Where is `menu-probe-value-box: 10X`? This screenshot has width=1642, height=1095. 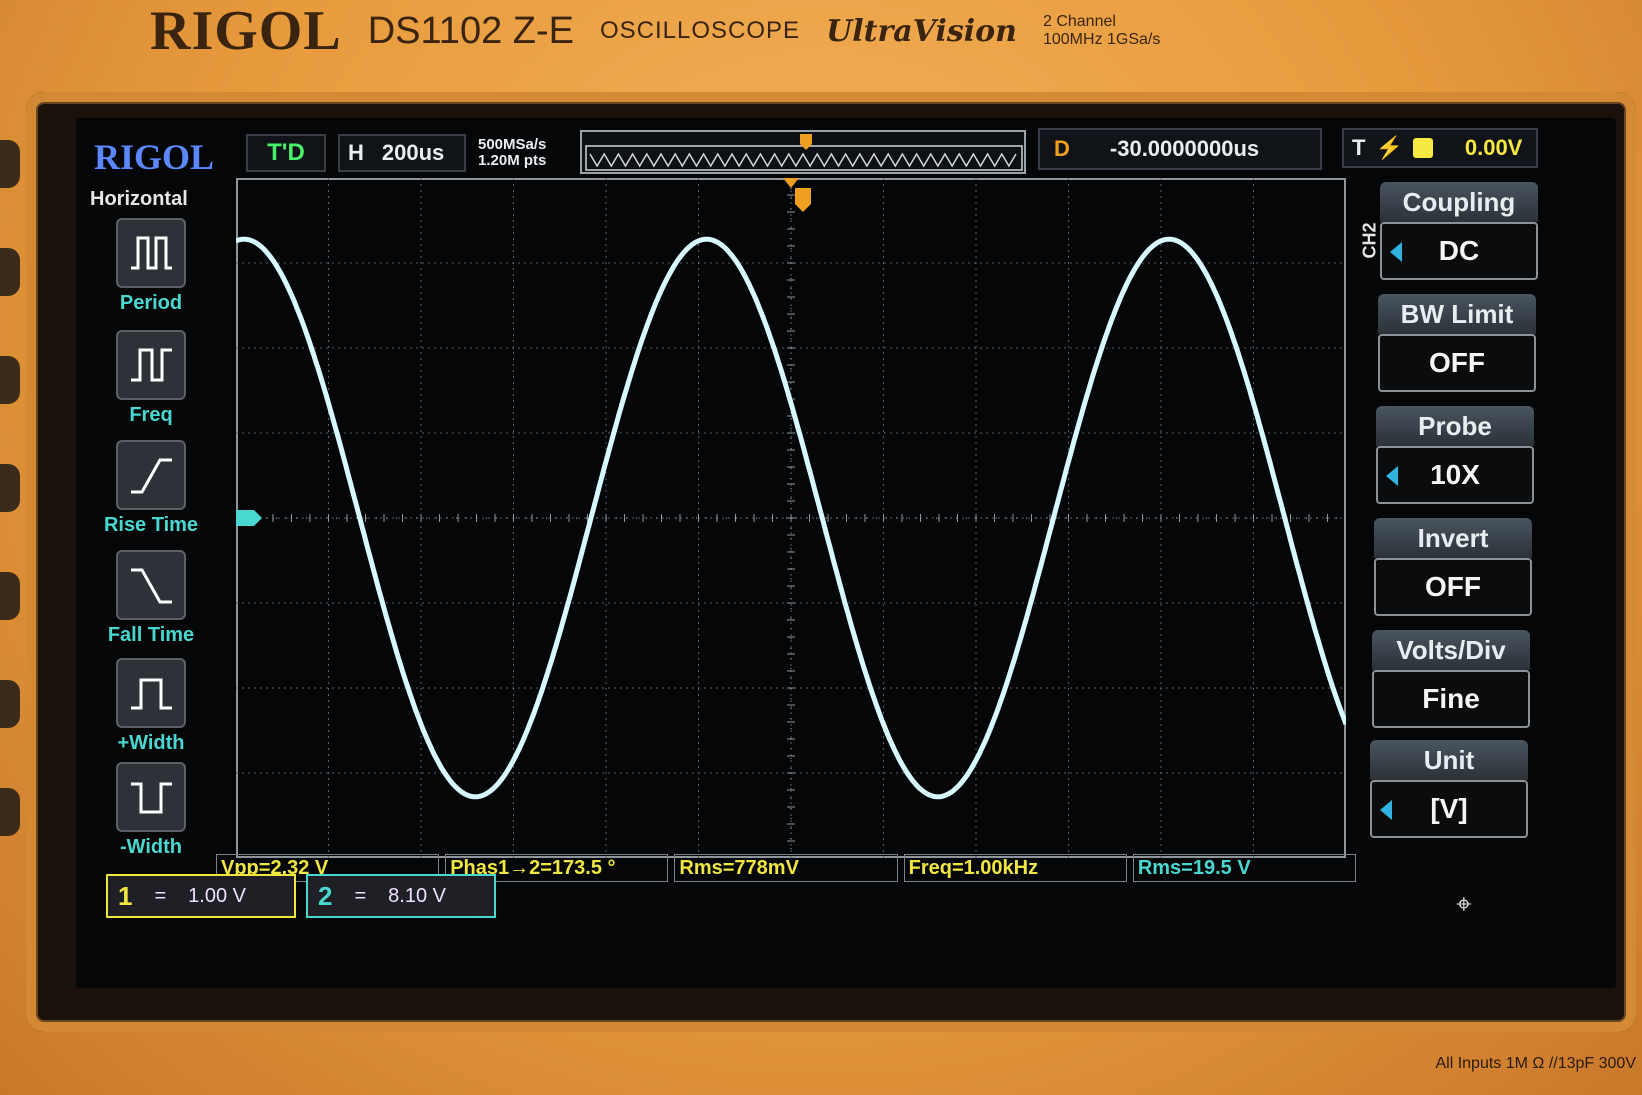
menu-probe-value-box: 10X is located at coordinates (1455, 475).